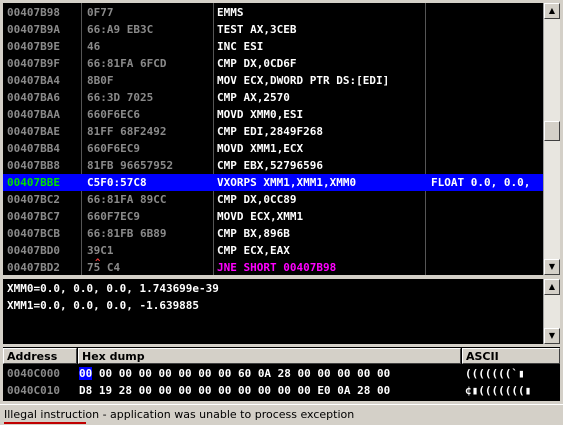 This screenshot has height=425, width=563. I want to click on instruction-text: CMP ECX,EAX, so click(253, 250).